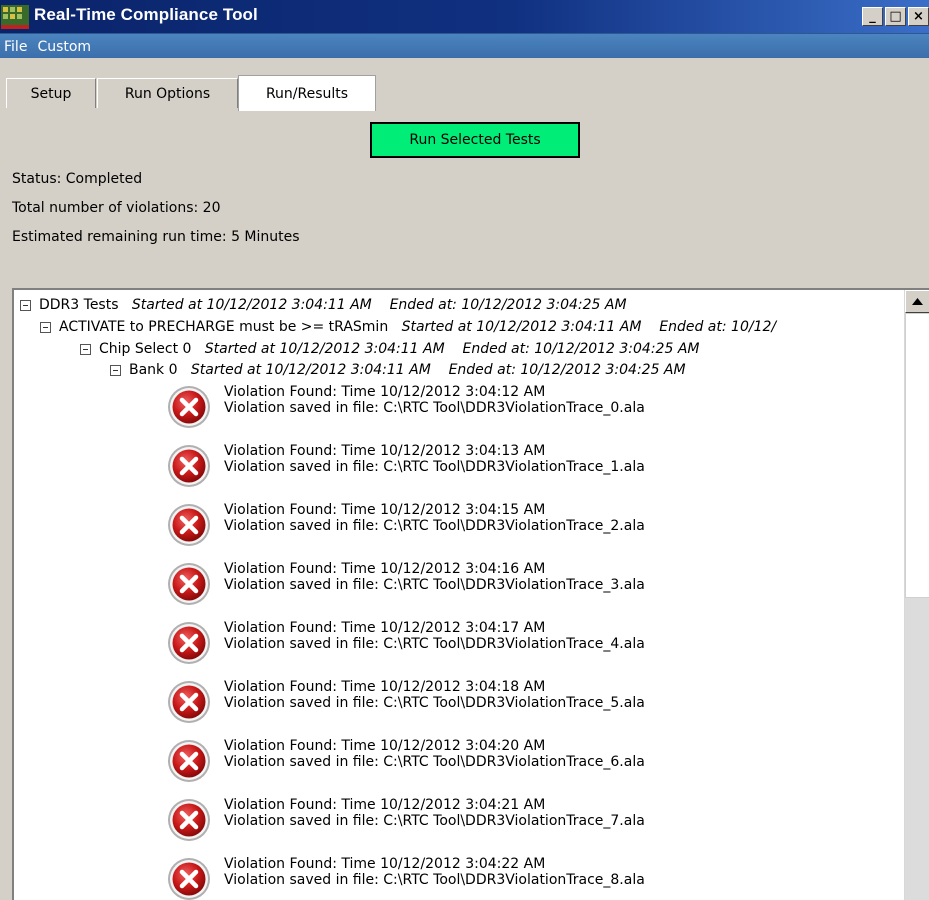 Image resolution: width=929 pixels, height=900 pixels. I want to click on window-controls: _ □ ×, so click(895, 16).